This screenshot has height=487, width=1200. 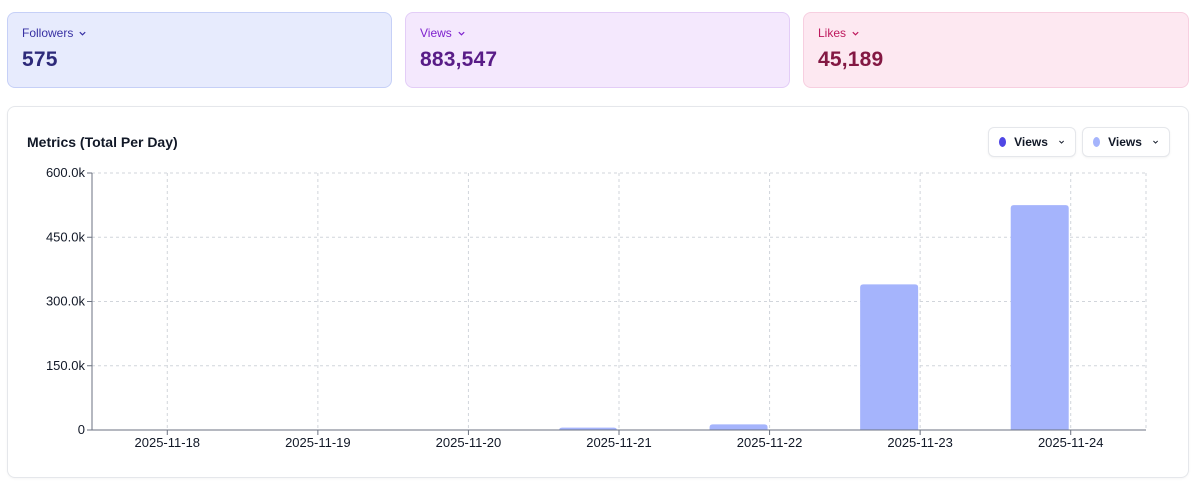 What do you see at coordinates (996, 50) in the screenshot?
I see `likes-card: Likes 45,189` at bounding box center [996, 50].